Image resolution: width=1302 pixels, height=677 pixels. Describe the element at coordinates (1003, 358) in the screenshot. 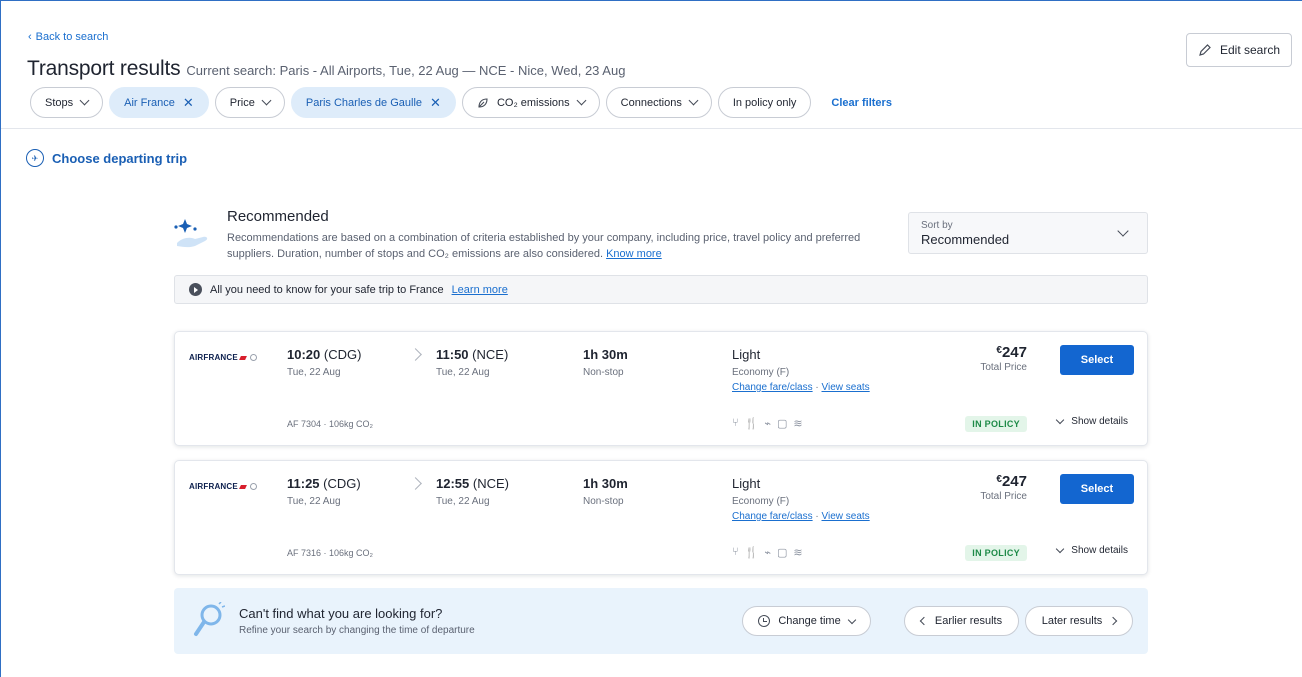

I see `price-block: €247 Total Price` at that location.